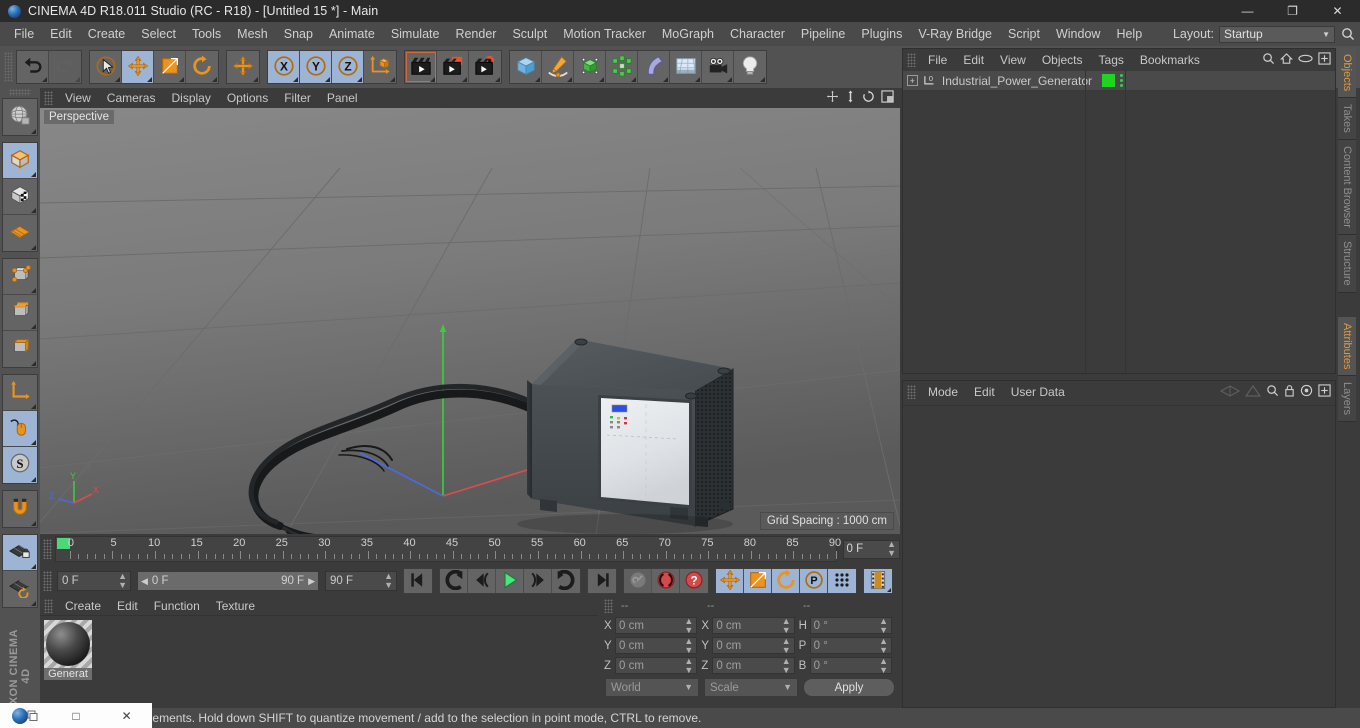  What do you see at coordinates (1305, 60) in the screenshot?
I see `eye-icon` at bounding box center [1305, 60].